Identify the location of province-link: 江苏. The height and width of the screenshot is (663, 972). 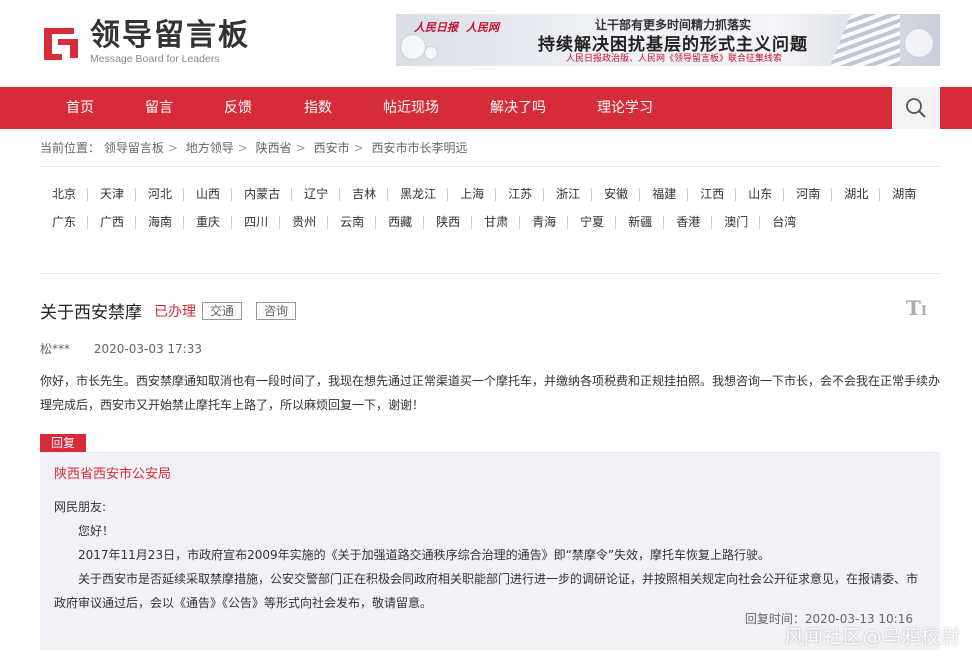
(520, 194).